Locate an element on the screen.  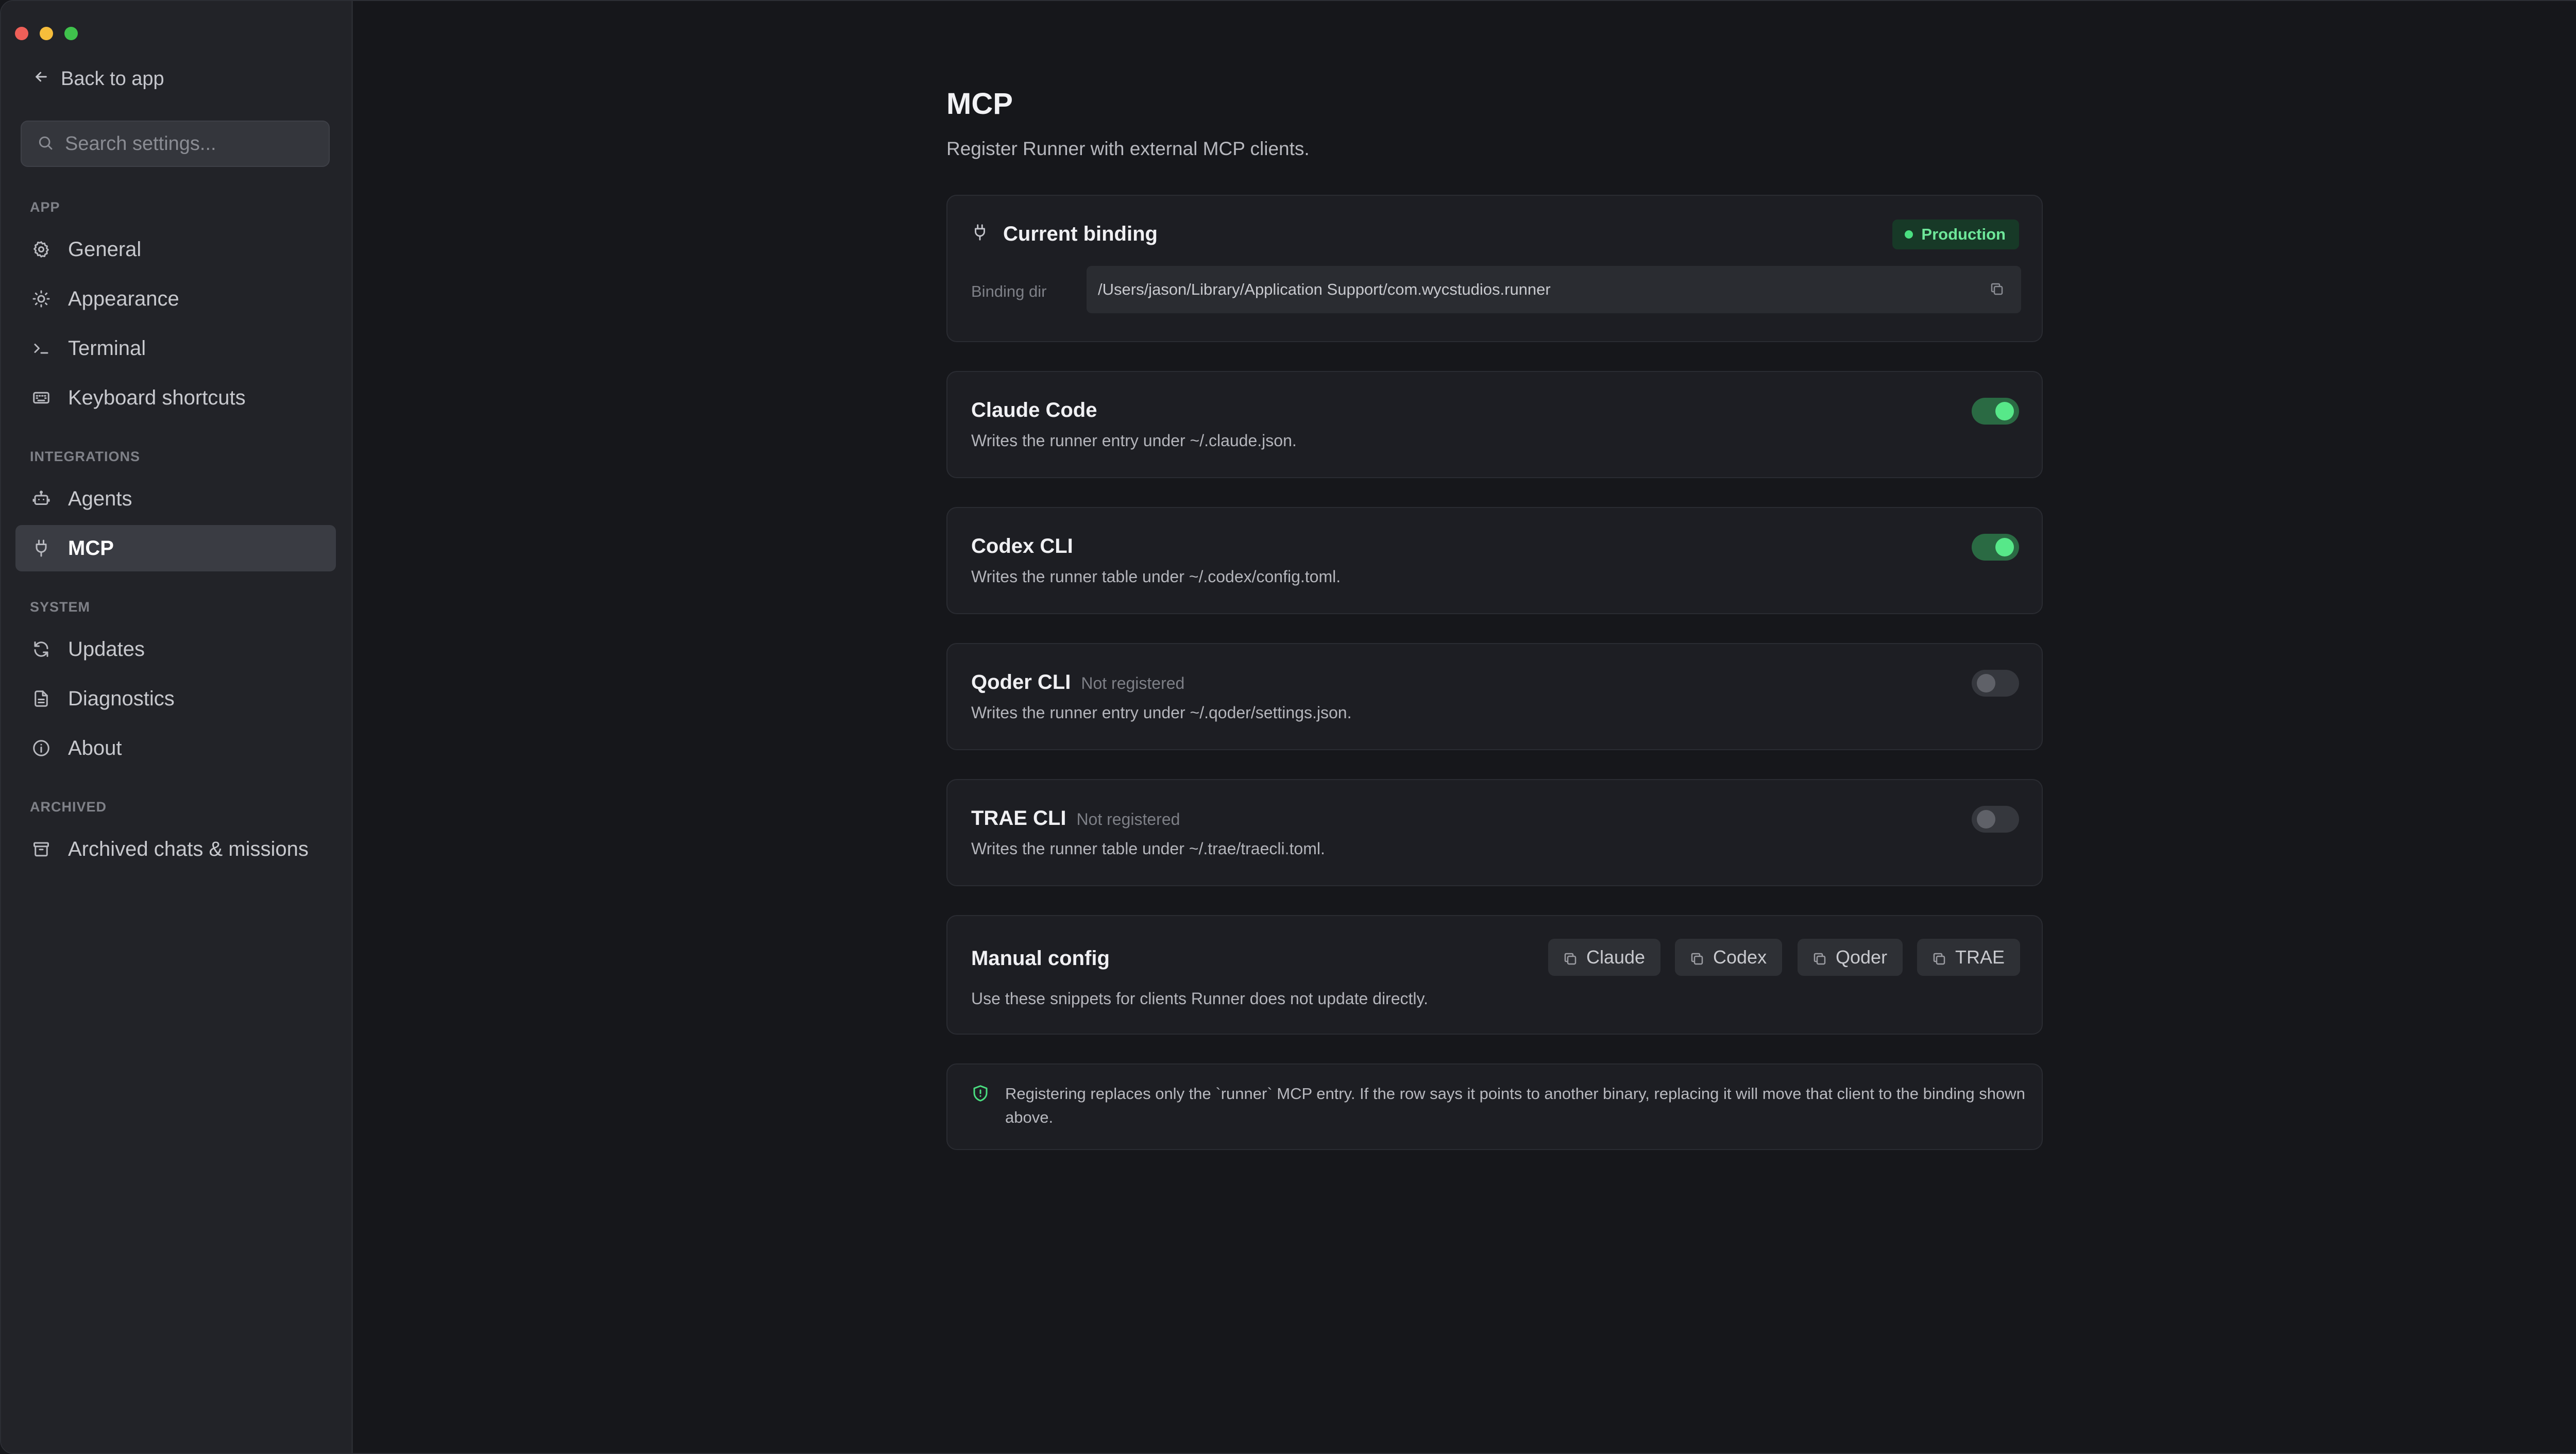
close-window-button is located at coordinates (21, 33).